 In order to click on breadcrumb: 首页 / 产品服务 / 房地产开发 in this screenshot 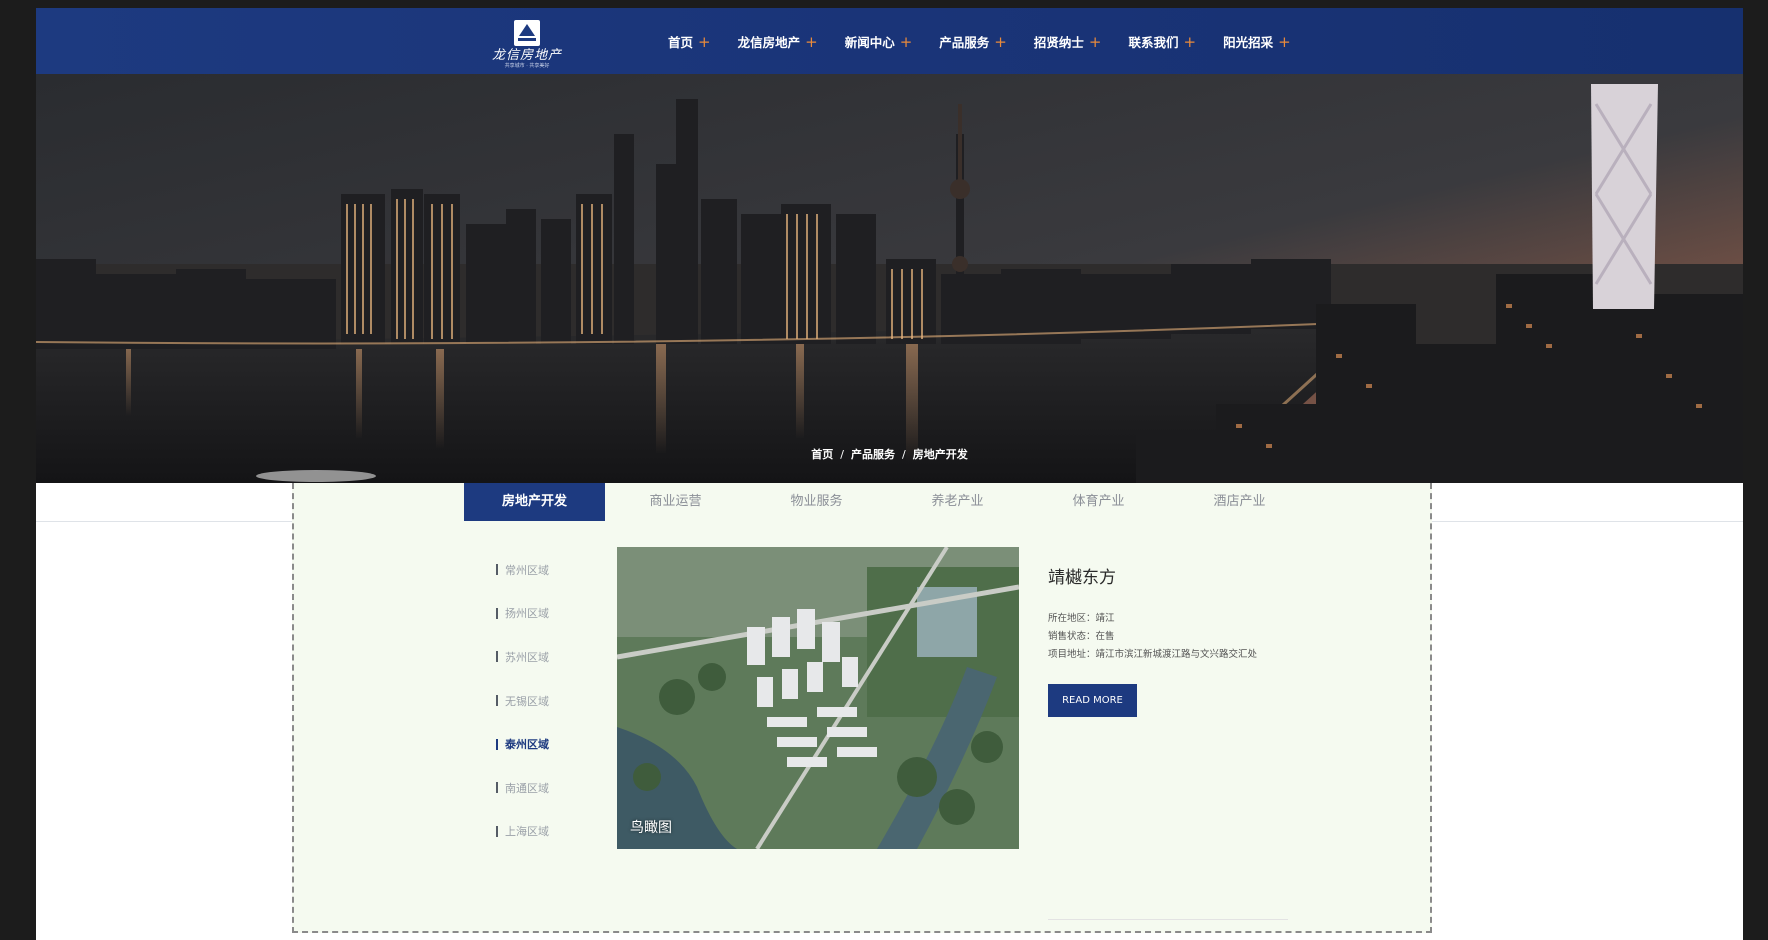, I will do `click(889, 454)`.